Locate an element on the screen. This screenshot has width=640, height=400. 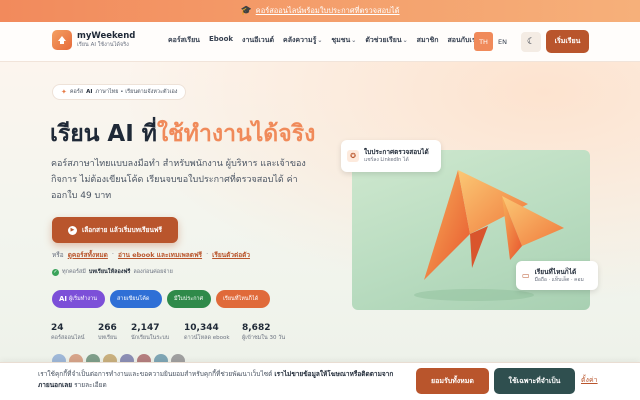
nav-item-knowledge: คลังความรู้⌄ is located at coordinates (302, 40).